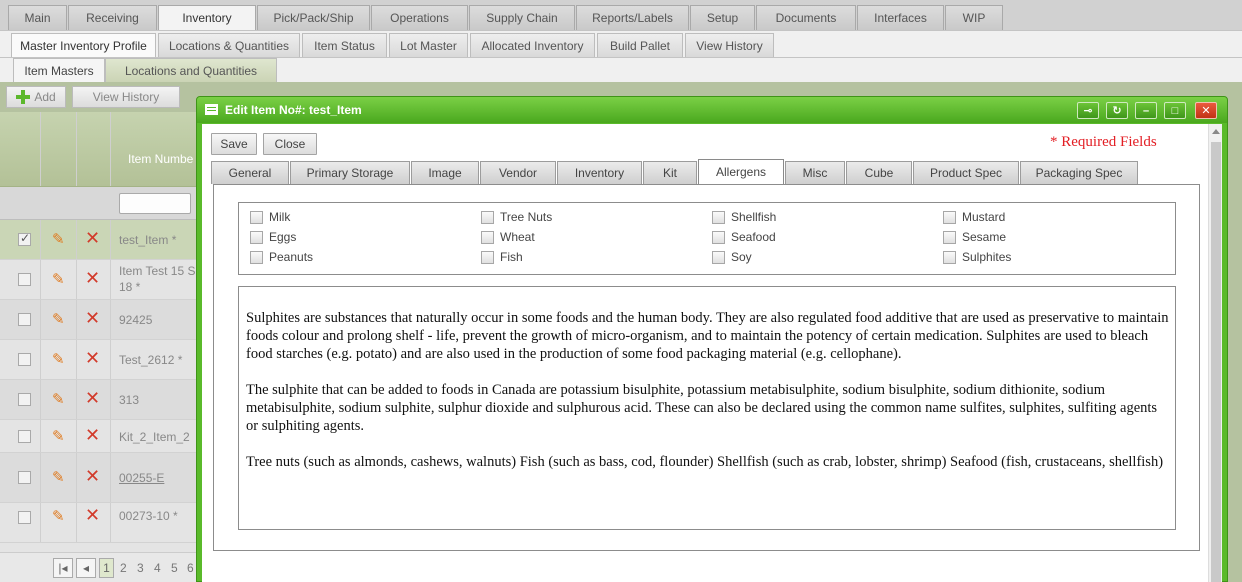 Image resolution: width=1242 pixels, height=582 pixels. Describe the element at coordinates (640, 45) in the screenshot. I see `sub-tab-build-pallet: Build Pallet` at that location.